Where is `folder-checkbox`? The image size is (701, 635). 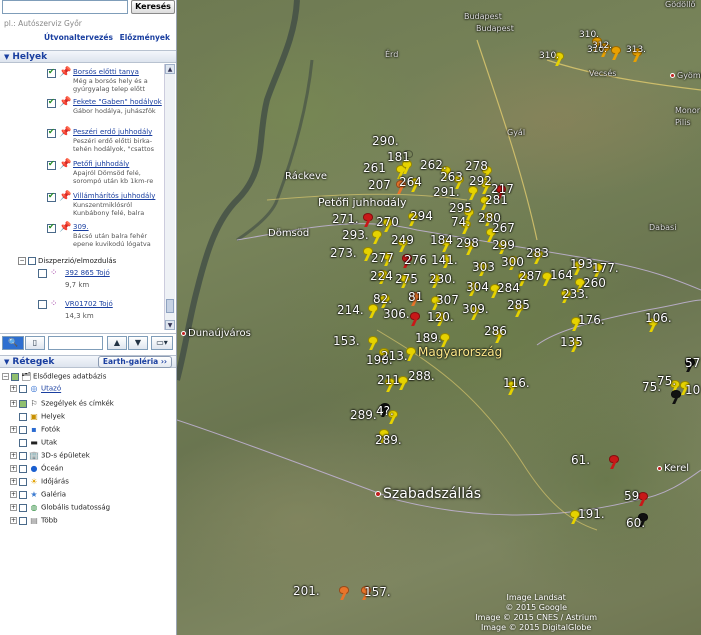 folder-checkbox is located at coordinates (32, 261).